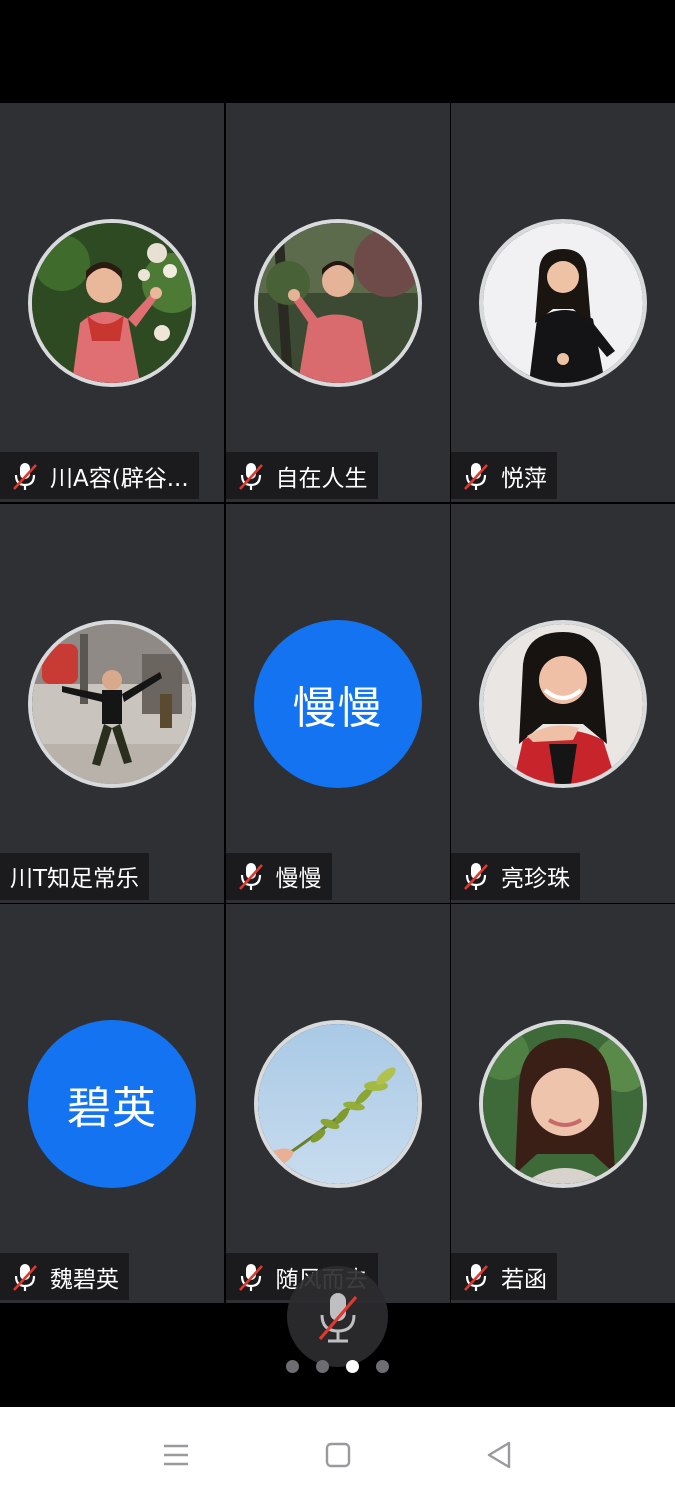 This screenshot has height=1500, width=675. I want to click on participant-tile: 若函, so click(563, 1103).